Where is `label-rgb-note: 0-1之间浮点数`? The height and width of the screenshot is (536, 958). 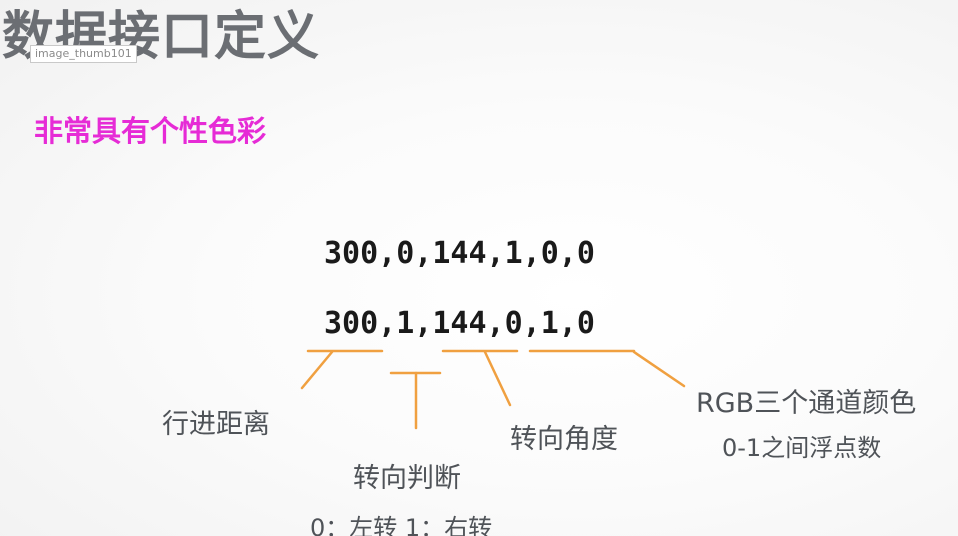 label-rgb-note: 0-1之间浮点数 is located at coordinates (802, 448).